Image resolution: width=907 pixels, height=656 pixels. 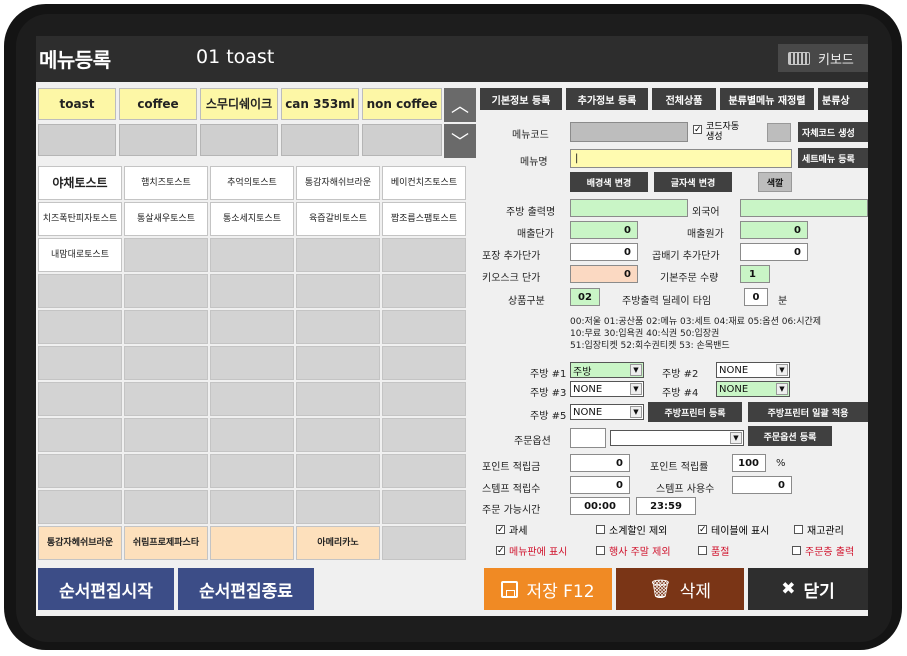 I want to click on stamp-save-input: 0, so click(x=600, y=485).